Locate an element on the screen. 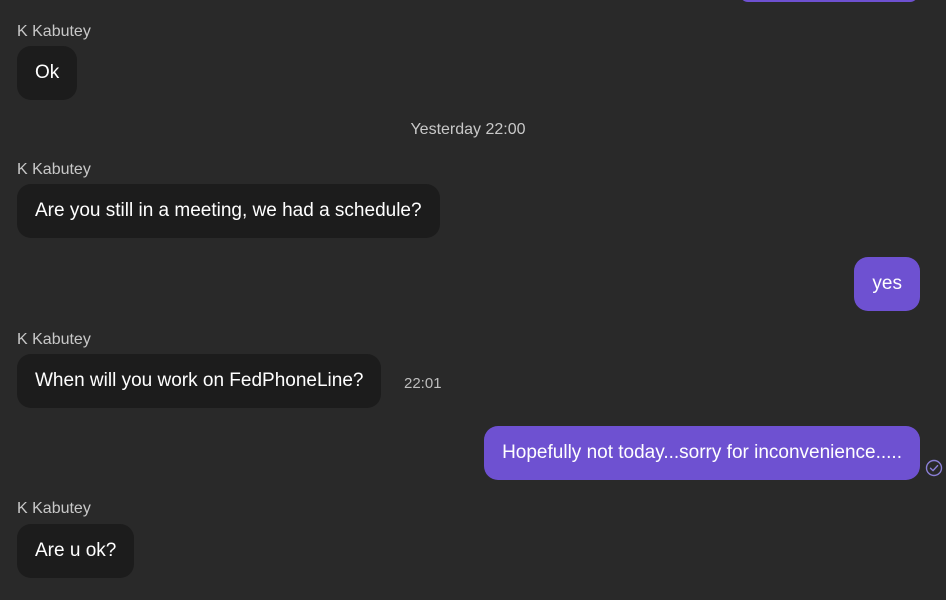 Image resolution: width=946 pixels, height=600 pixels. outgoing-message-bubble: yes is located at coordinates (887, 284).